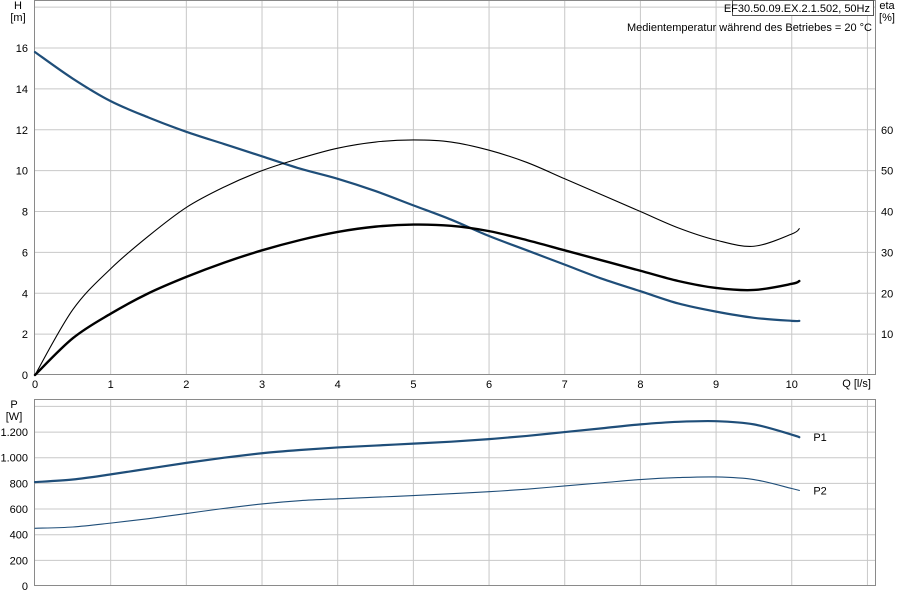 Image resolution: width=900 pixels, height=605 pixels. Describe the element at coordinates (887, 335) in the screenshot. I see `eta-tick-label: 10` at that location.